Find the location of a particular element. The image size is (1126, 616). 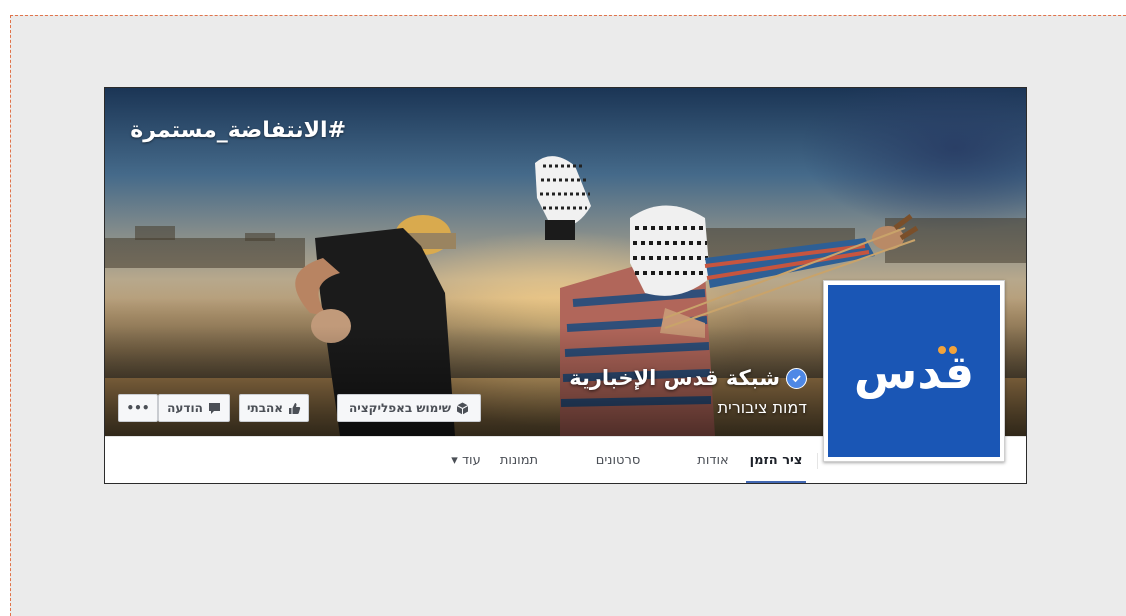

tab-photos: תמונות is located at coordinates (519, 460).